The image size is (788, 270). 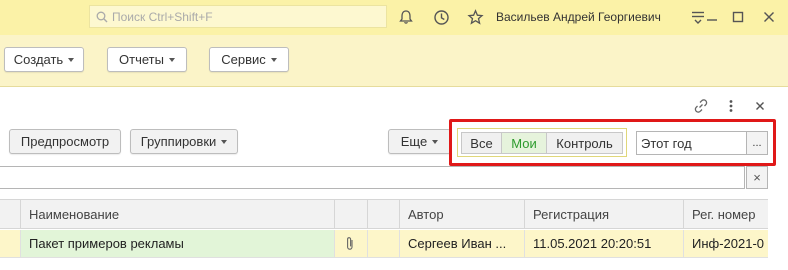 What do you see at coordinates (102, 16) in the screenshot?
I see `search-icon` at bounding box center [102, 16].